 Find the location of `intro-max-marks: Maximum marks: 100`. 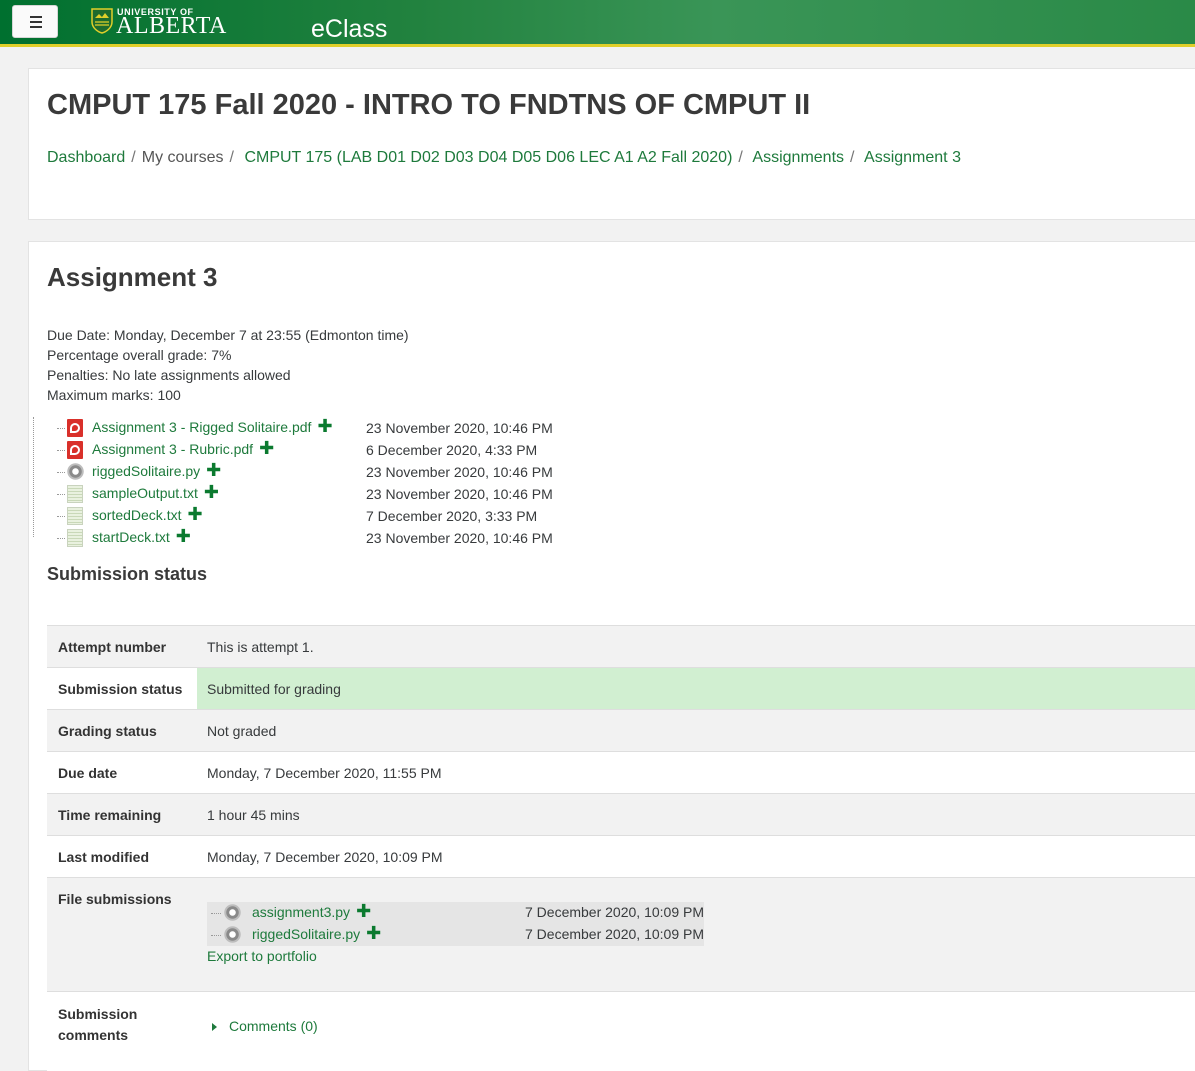

intro-max-marks: Maximum marks: 100 is located at coordinates (114, 395).